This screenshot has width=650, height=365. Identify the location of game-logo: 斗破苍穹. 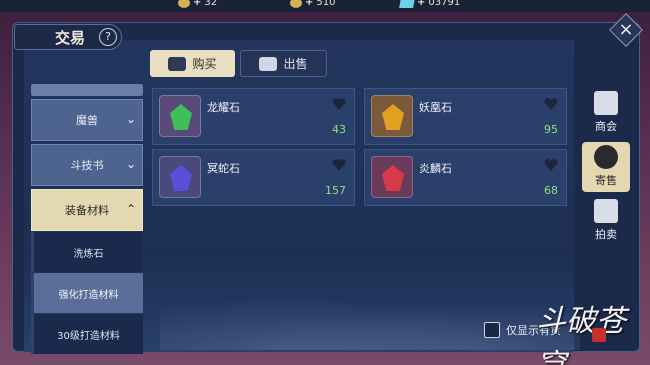
(591, 330).